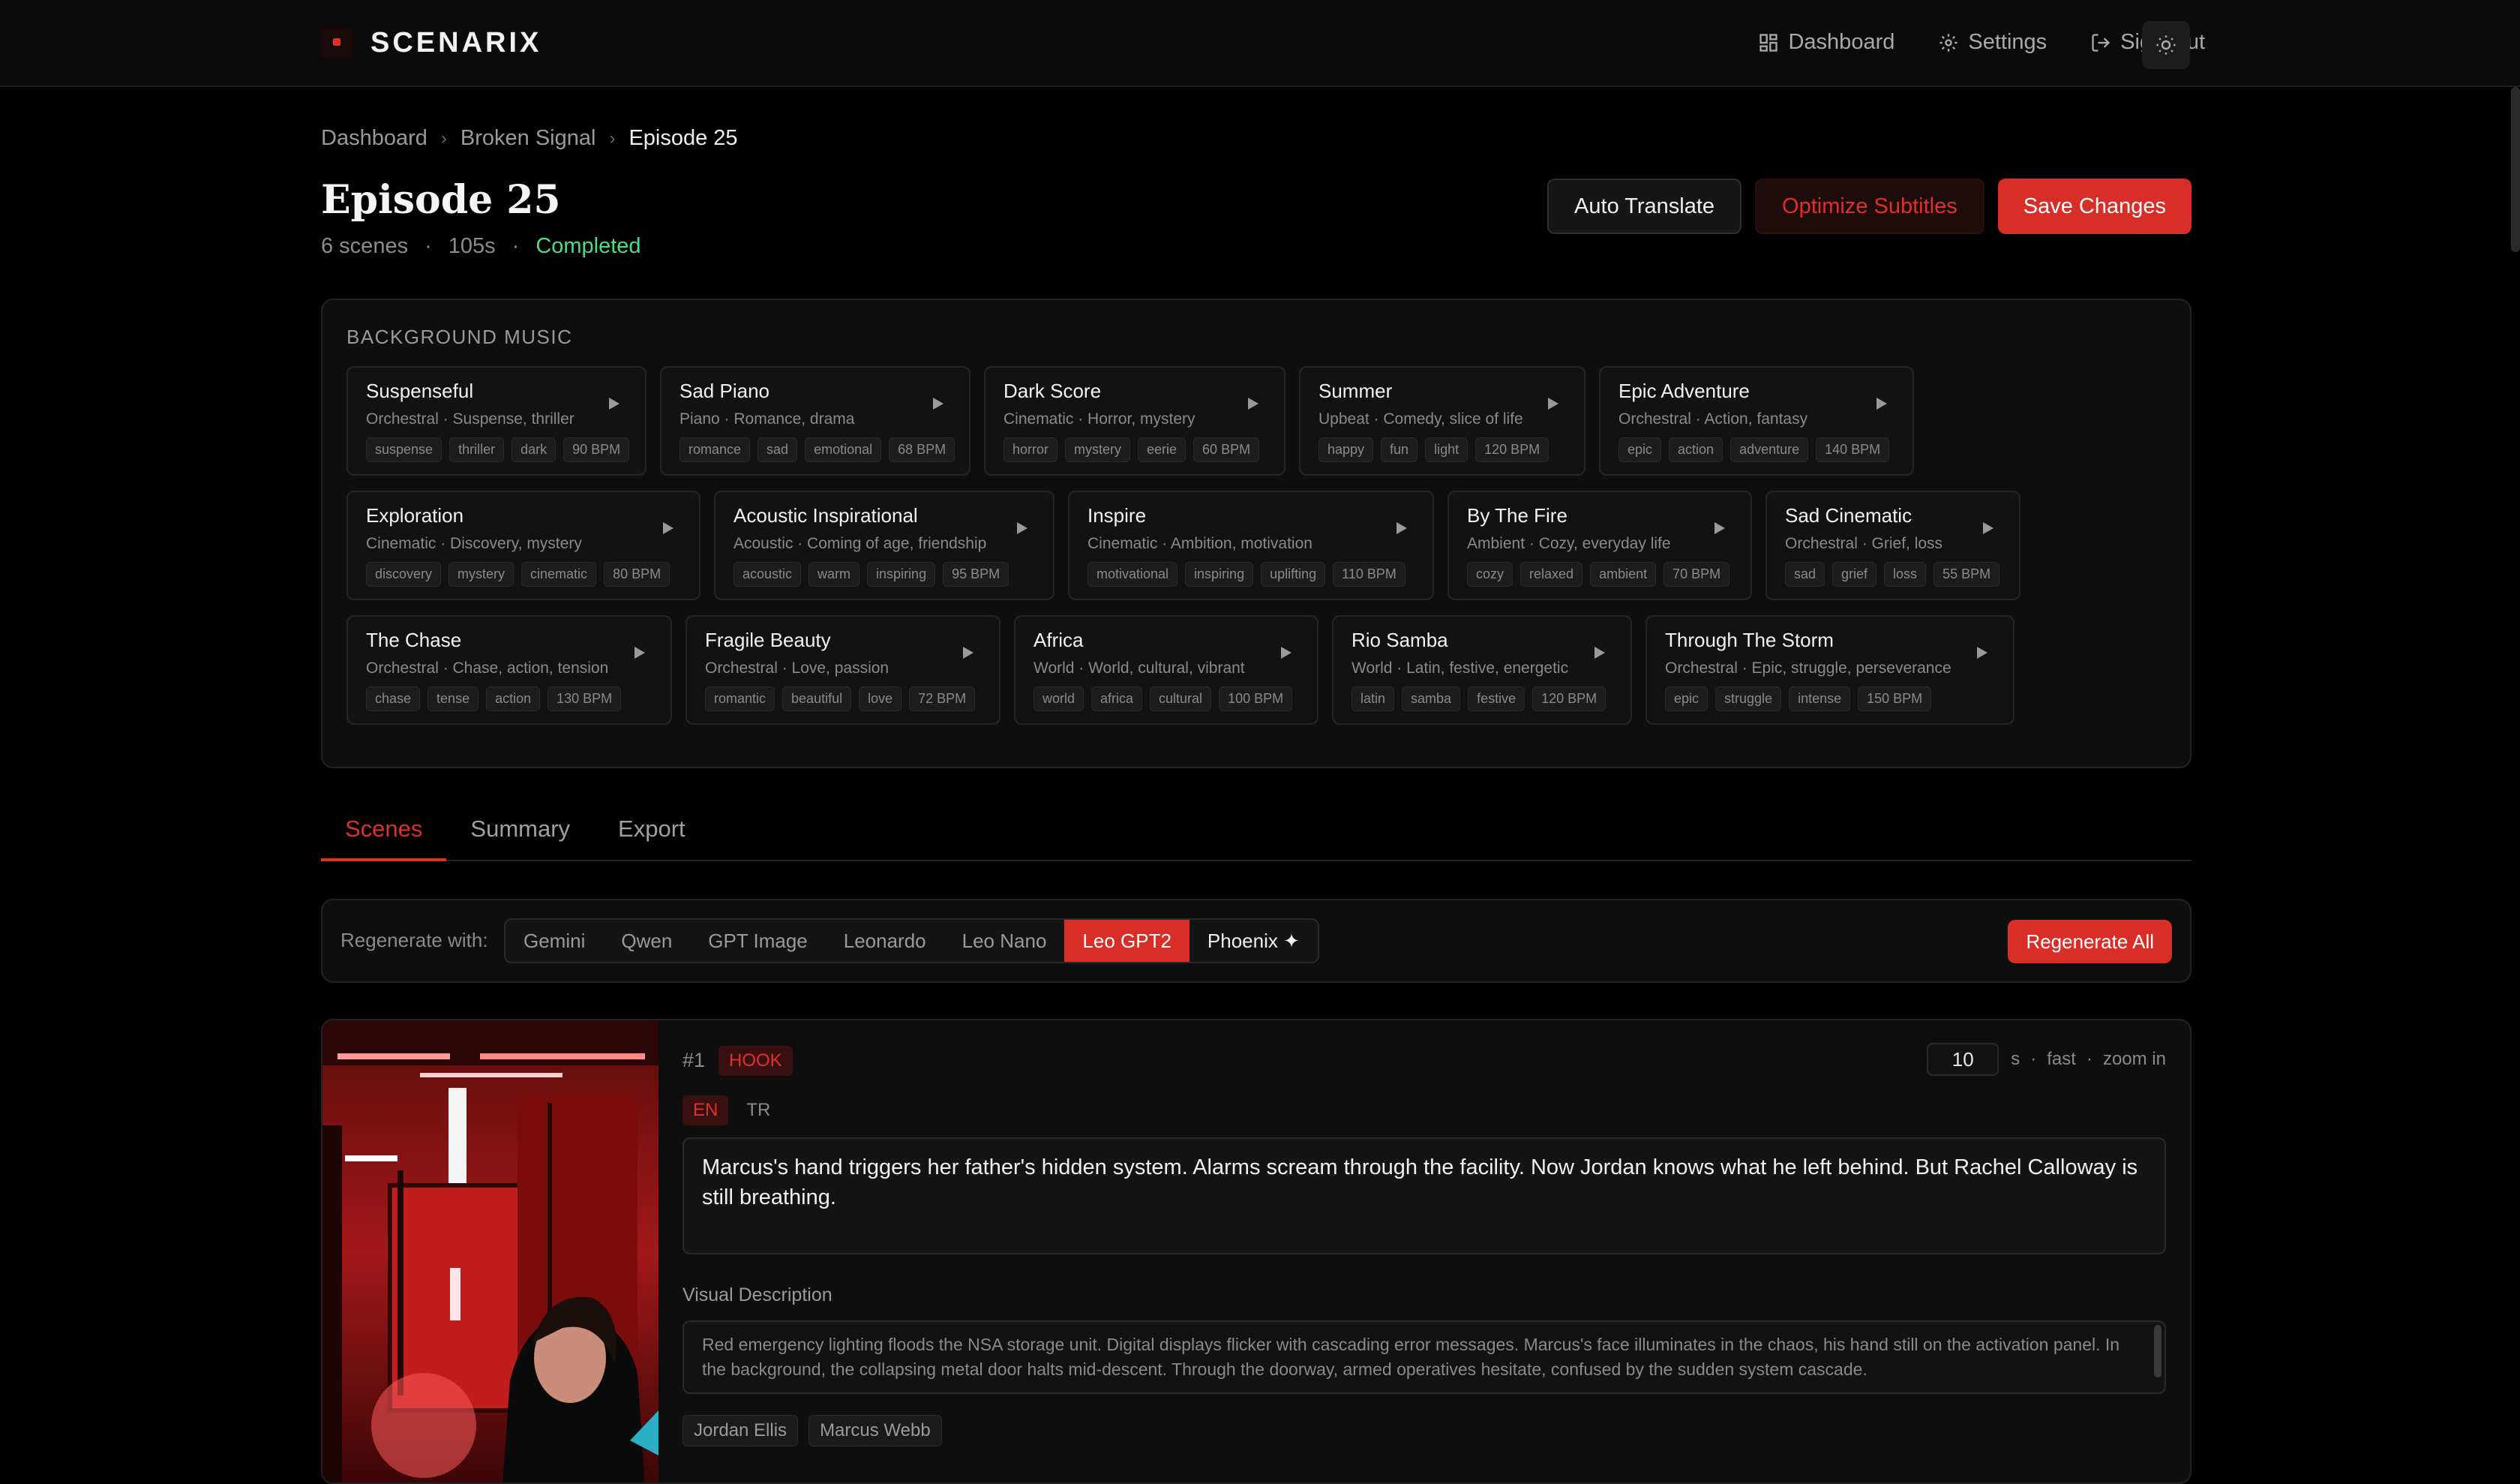  I want to click on brand-logo-icon, so click(336, 43).